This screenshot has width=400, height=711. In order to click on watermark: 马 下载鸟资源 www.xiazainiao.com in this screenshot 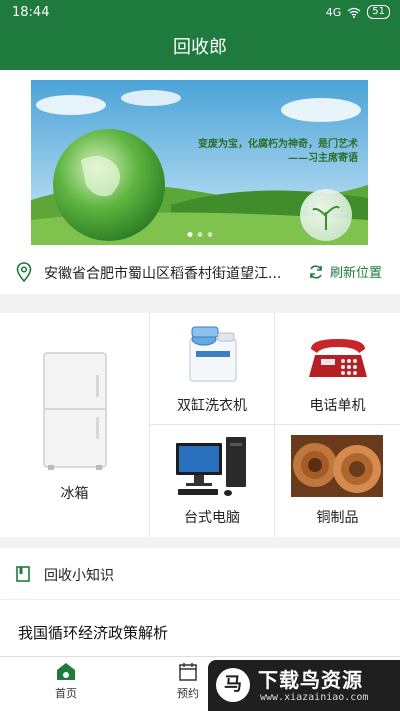, I will do `click(304, 685)`.